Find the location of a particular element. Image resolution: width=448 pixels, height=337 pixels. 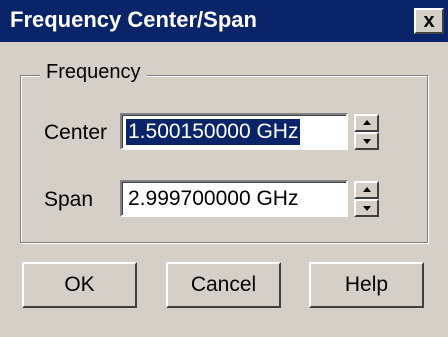

center-input-value: 1.500150000 GHz is located at coordinates (213, 132).